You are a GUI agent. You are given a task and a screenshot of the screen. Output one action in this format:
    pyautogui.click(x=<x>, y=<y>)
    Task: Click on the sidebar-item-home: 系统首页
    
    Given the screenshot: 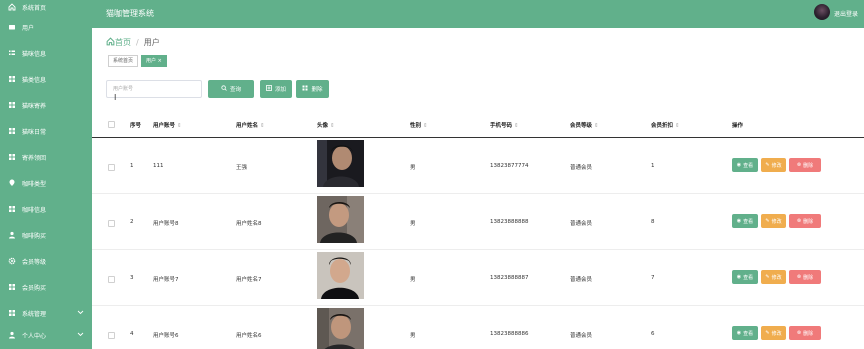 What is the action you would take?
    pyautogui.click(x=46, y=7)
    